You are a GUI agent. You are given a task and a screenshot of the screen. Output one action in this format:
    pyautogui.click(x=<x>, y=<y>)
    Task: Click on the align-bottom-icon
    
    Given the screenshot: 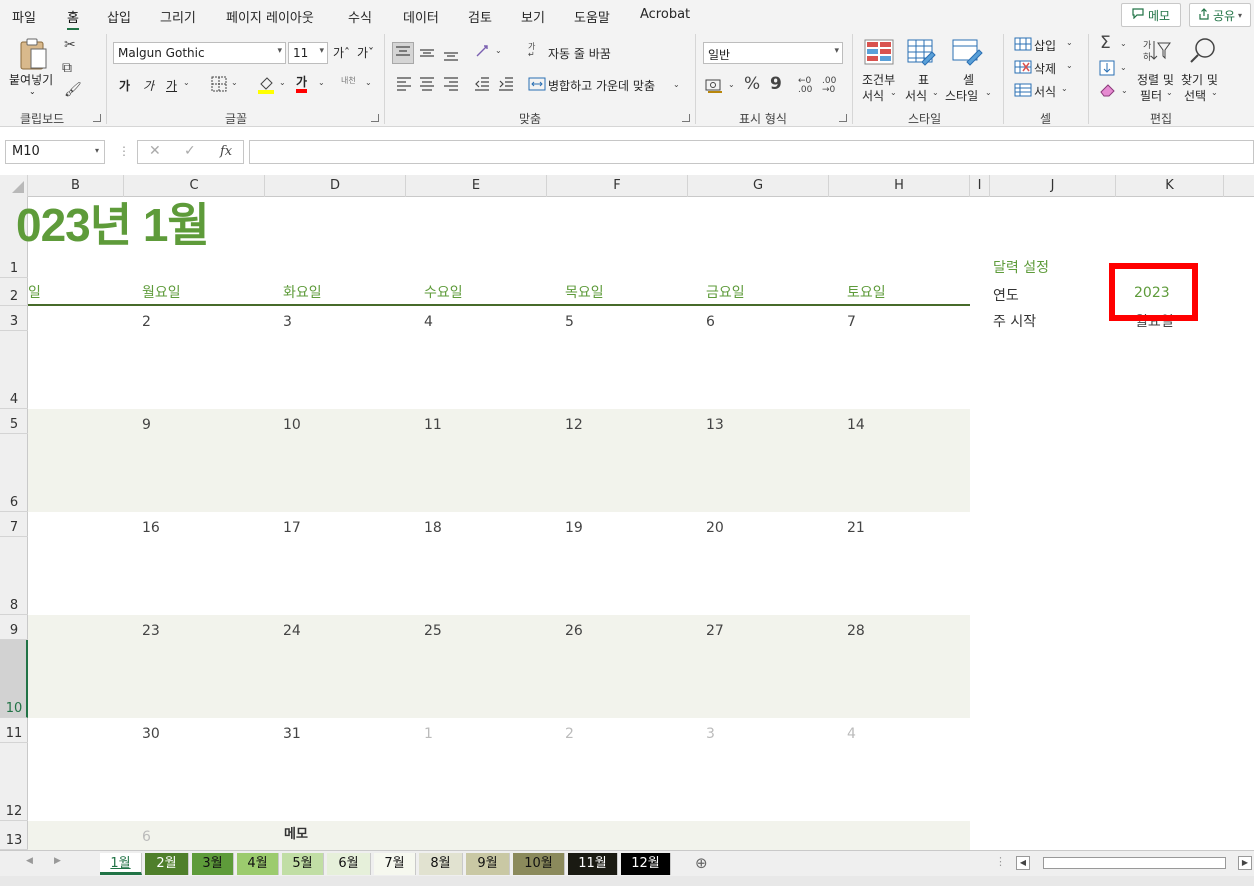 What is the action you would take?
    pyautogui.click(x=451, y=54)
    